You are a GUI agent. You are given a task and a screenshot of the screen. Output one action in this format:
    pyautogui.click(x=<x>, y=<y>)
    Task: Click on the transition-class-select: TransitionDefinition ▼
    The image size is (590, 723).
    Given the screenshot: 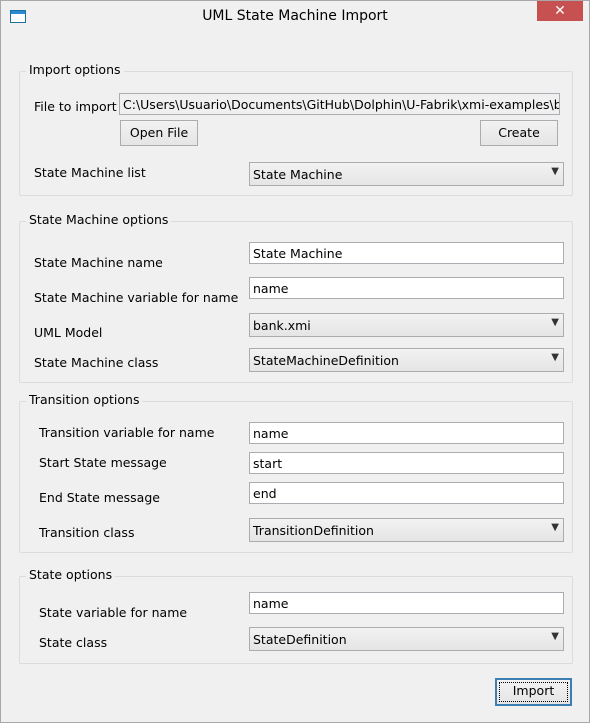 What is the action you would take?
    pyautogui.click(x=406, y=530)
    